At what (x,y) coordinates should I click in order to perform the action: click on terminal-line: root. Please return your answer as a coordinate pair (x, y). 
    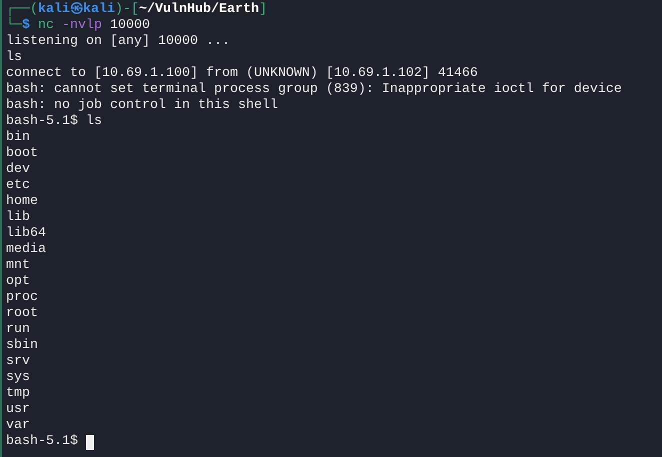
    Looking at the image, I should click on (22, 314).